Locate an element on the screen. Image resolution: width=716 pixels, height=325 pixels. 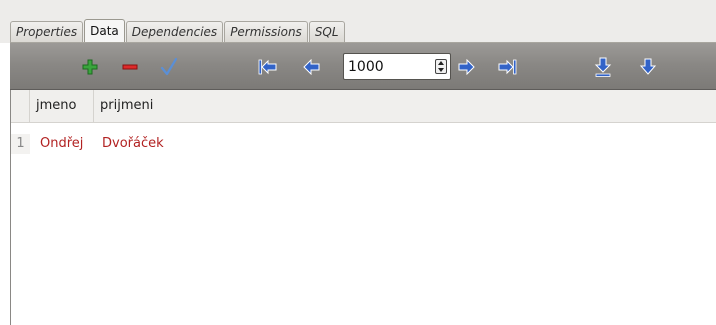
column-header-prijmeni: prijmeni is located at coordinates (405, 106).